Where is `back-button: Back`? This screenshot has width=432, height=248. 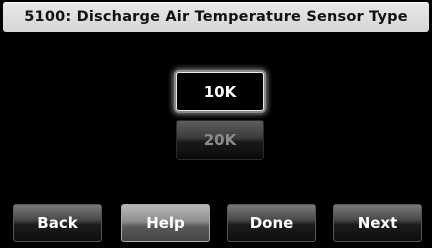 back-button: Back is located at coordinates (57, 223).